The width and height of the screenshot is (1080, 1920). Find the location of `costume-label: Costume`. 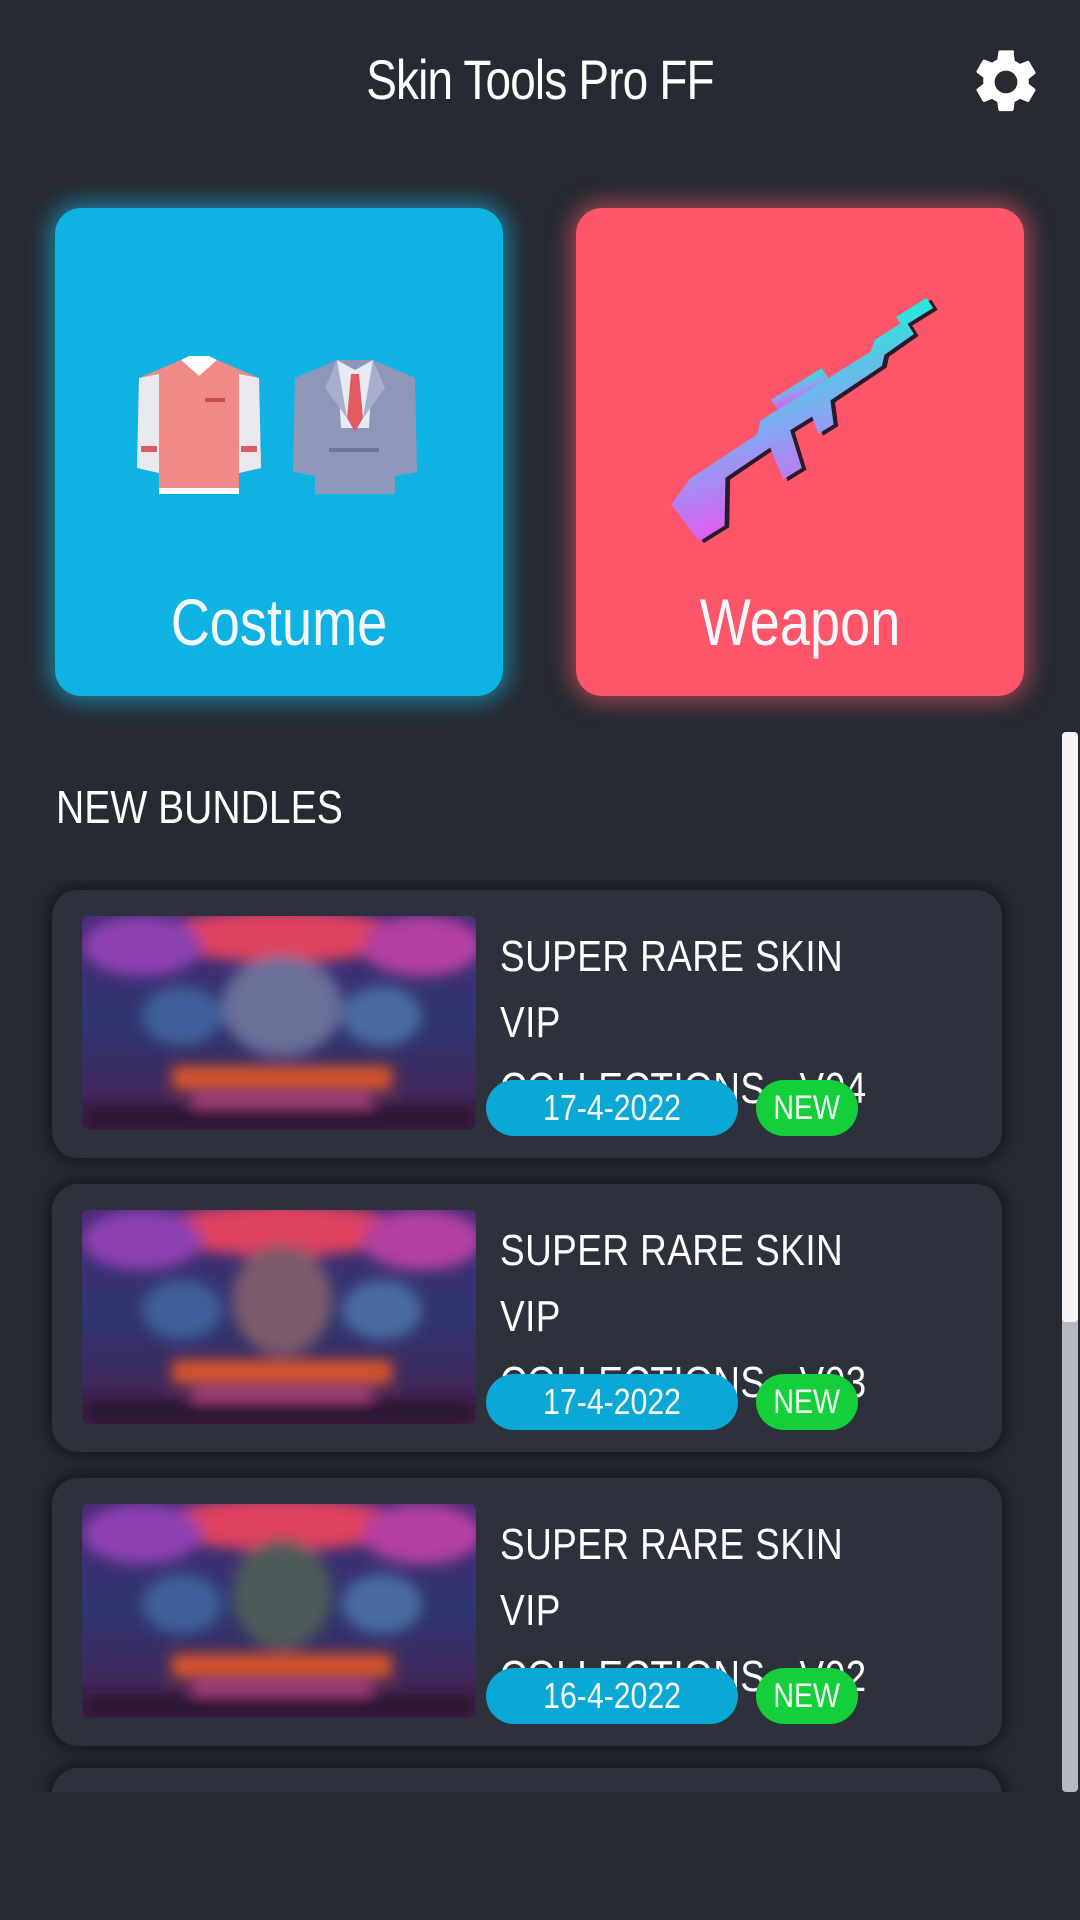

costume-label: Costume is located at coordinates (279, 622).